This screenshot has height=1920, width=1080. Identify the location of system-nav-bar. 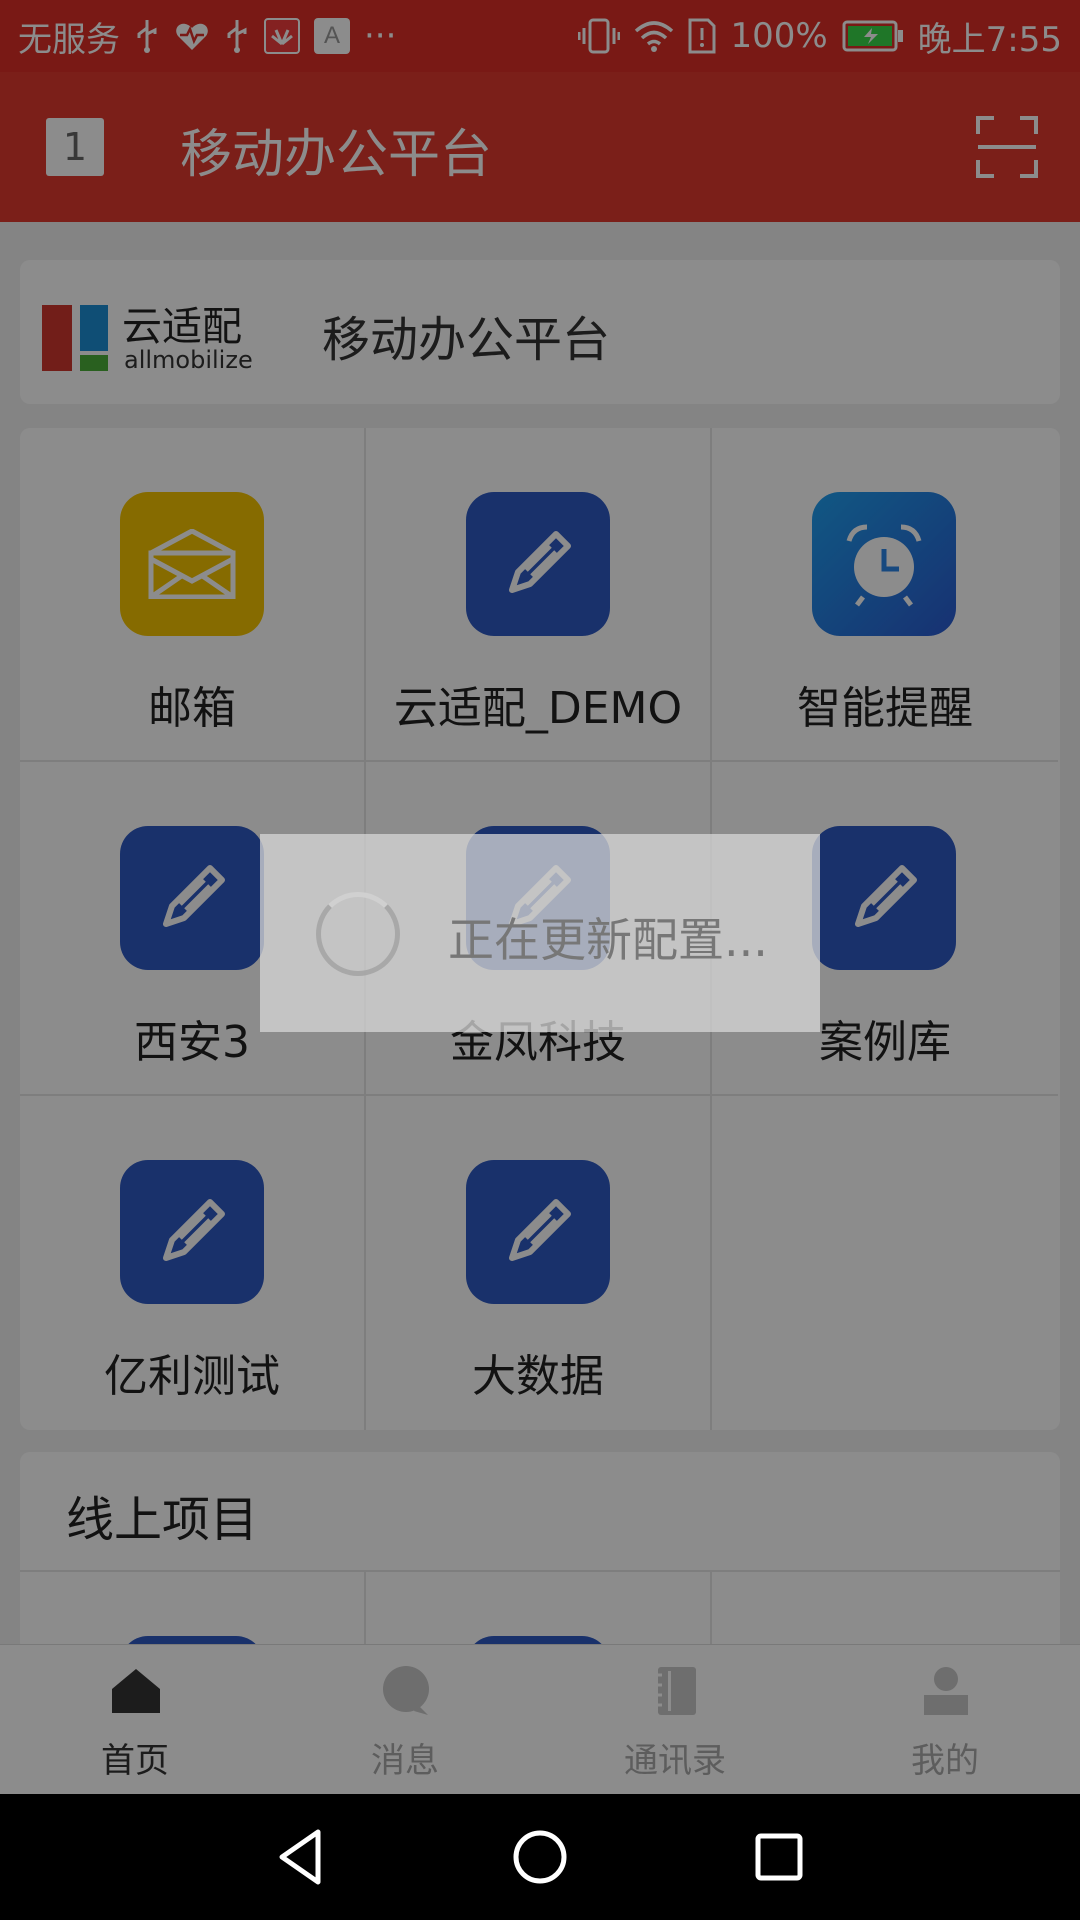
(540, 1857).